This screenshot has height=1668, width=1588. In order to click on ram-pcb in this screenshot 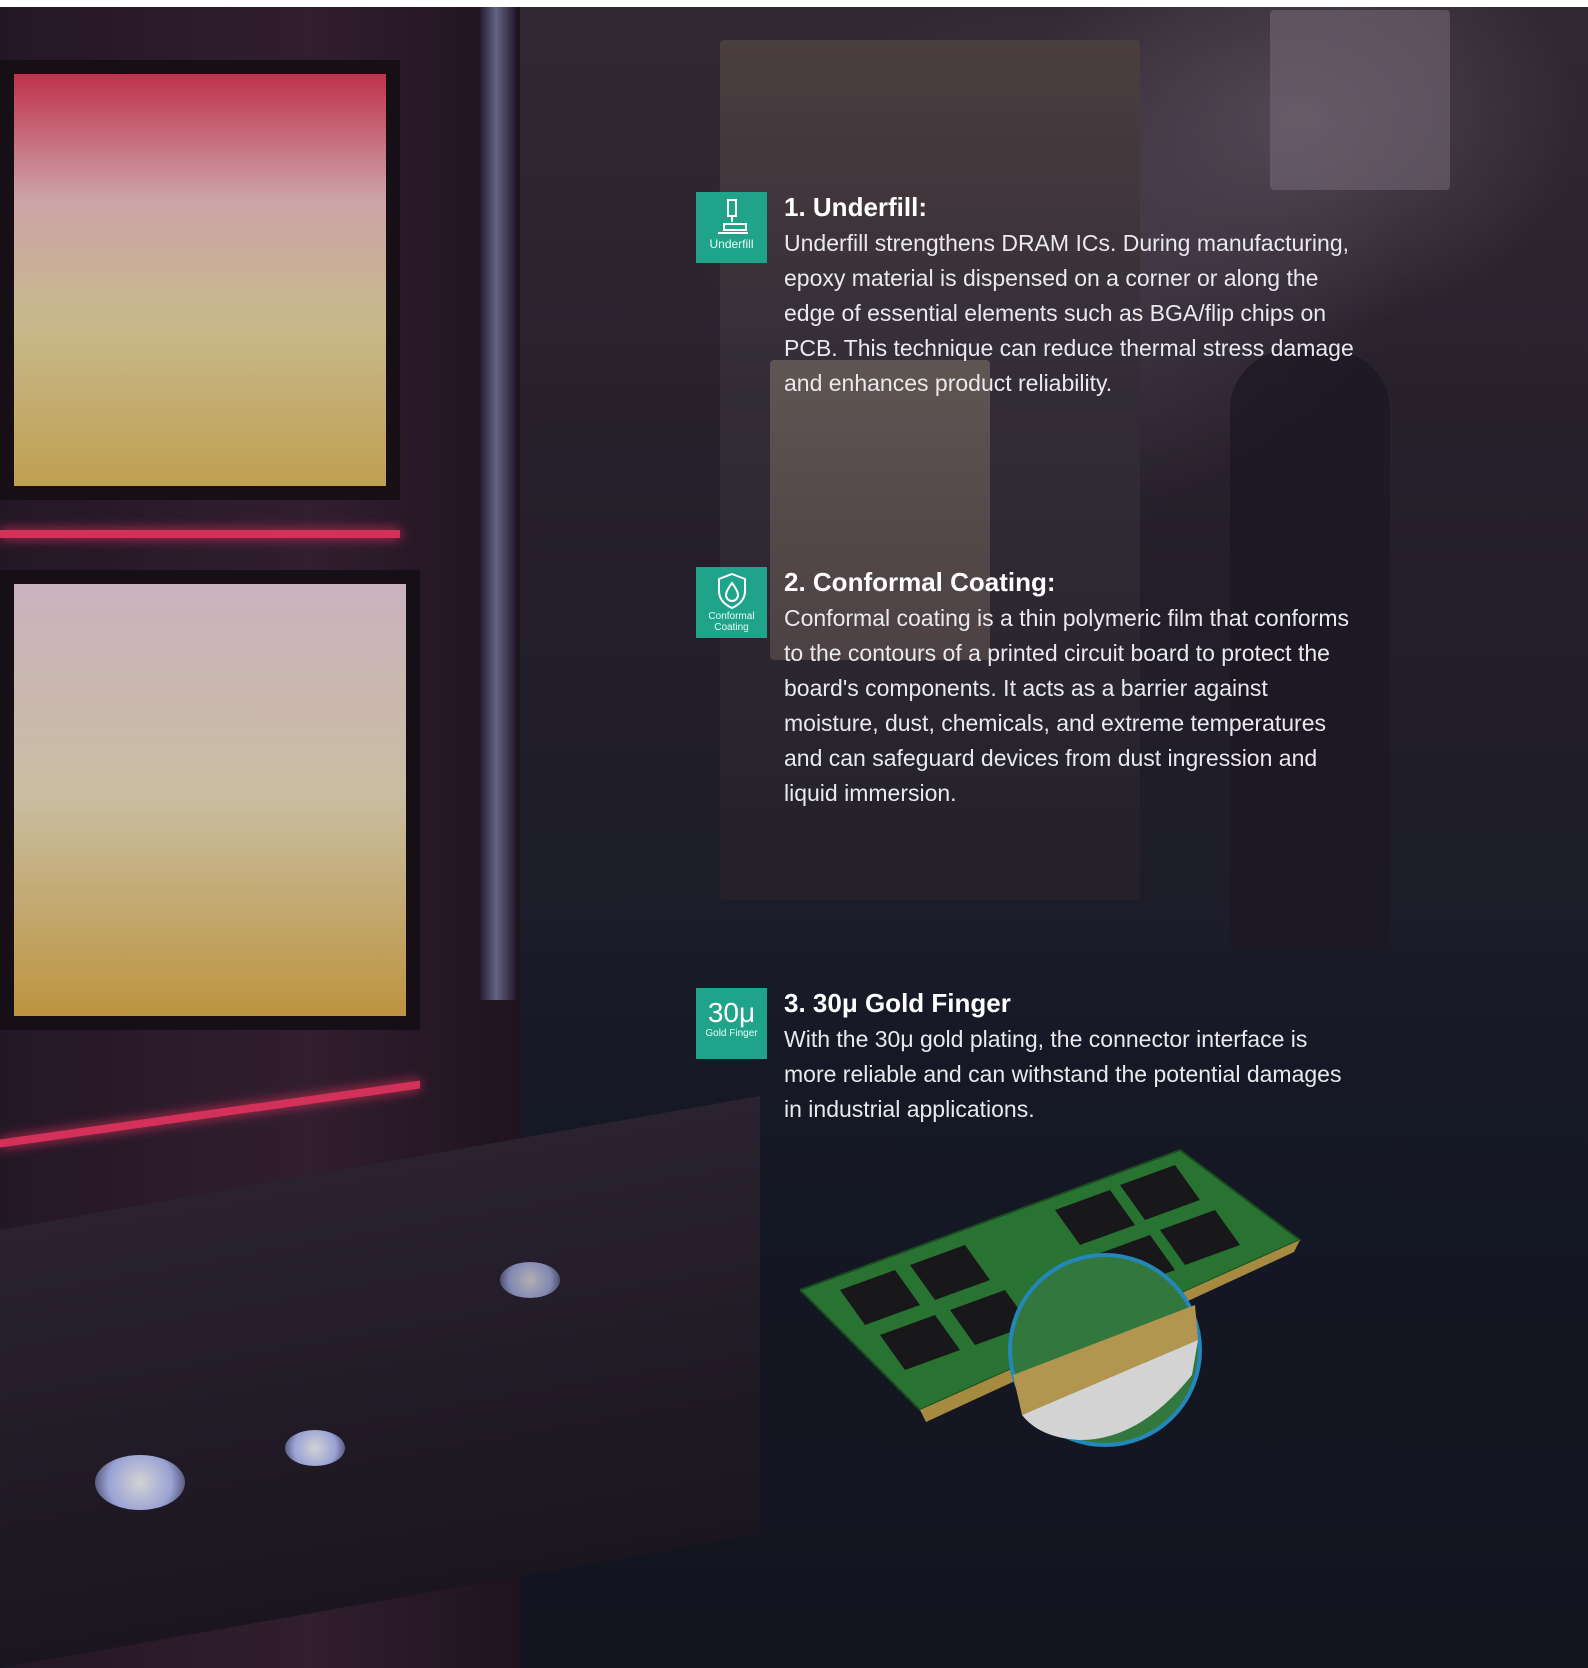, I will do `click(1051, 1280)`.